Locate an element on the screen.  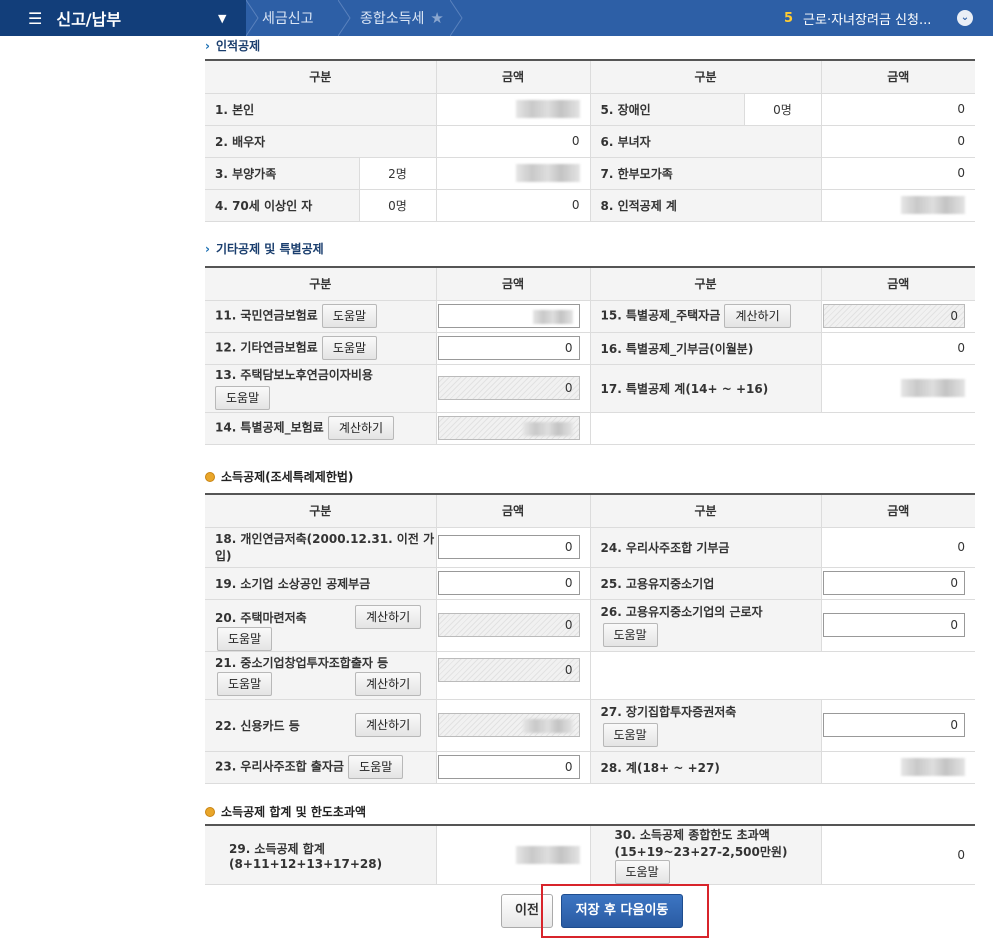
disabled-amount: 0 is located at coordinates (897, 109).